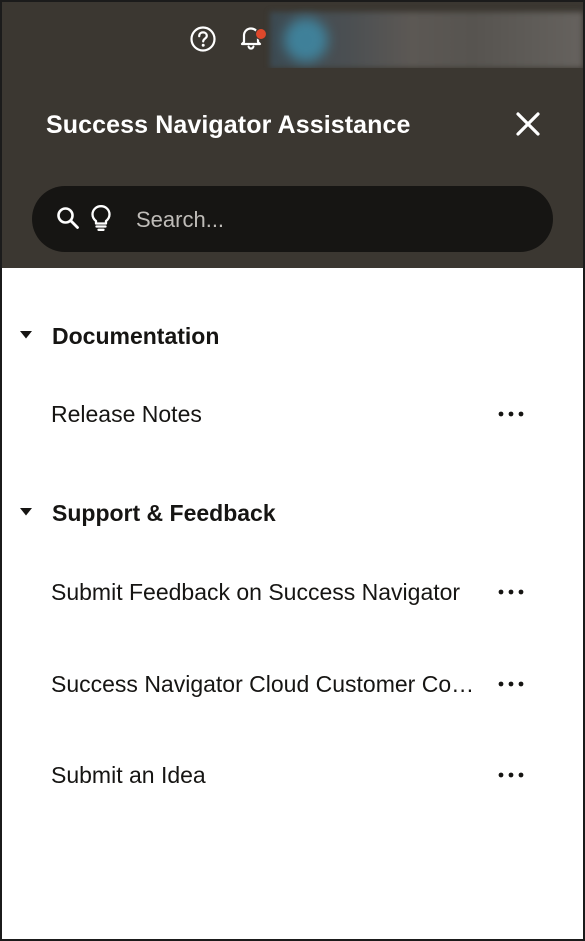 The width and height of the screenshot is (585, 941). Describe the element at coordinates (136, 336) in the screenshot. I see `section-title: Documentation` at that location.